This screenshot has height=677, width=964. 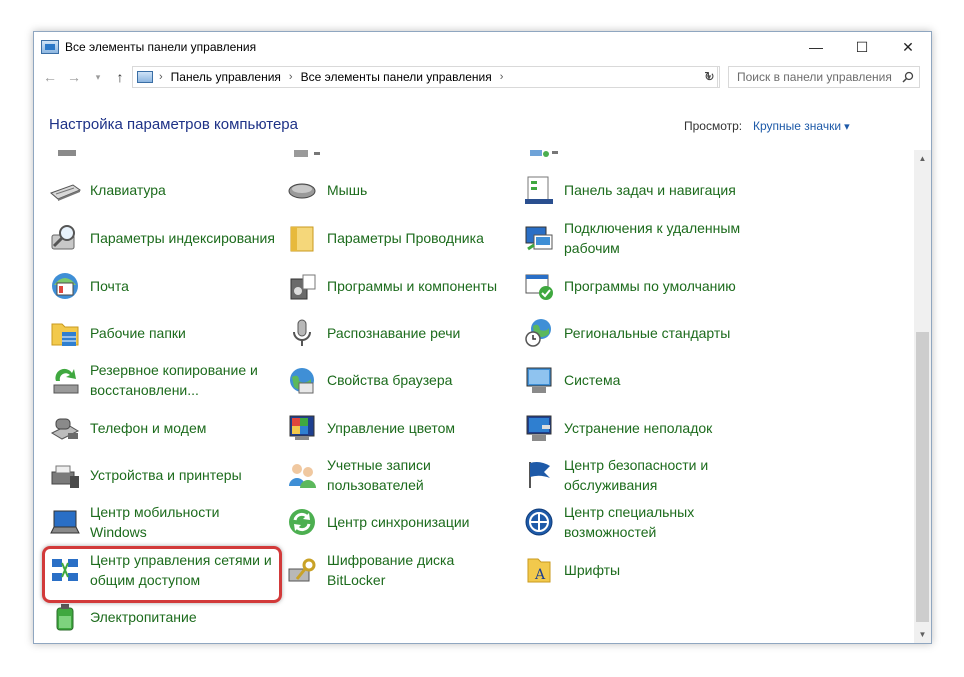 What do you see at coordinates (539, 380) in the screenshot?
I see `system-icon` at bounding box center [539, 380].